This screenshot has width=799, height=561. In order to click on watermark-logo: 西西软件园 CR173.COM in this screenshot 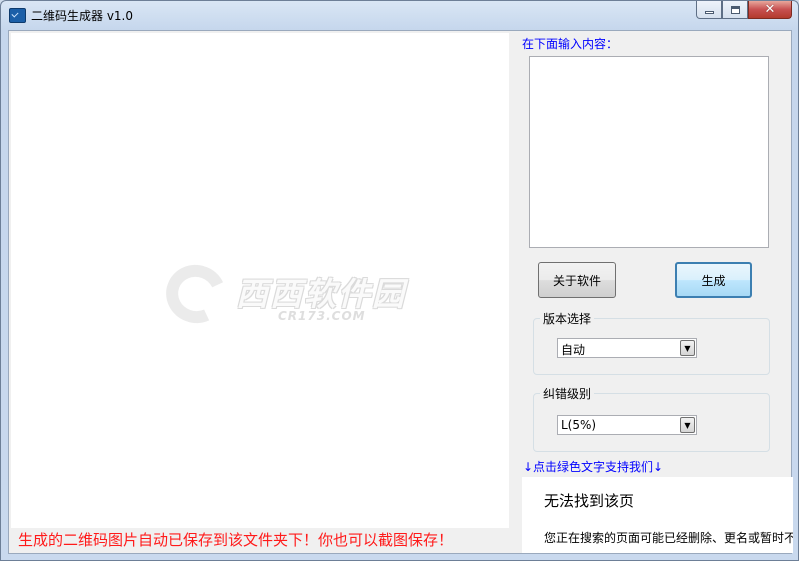, I will do `click(321, 295)`.